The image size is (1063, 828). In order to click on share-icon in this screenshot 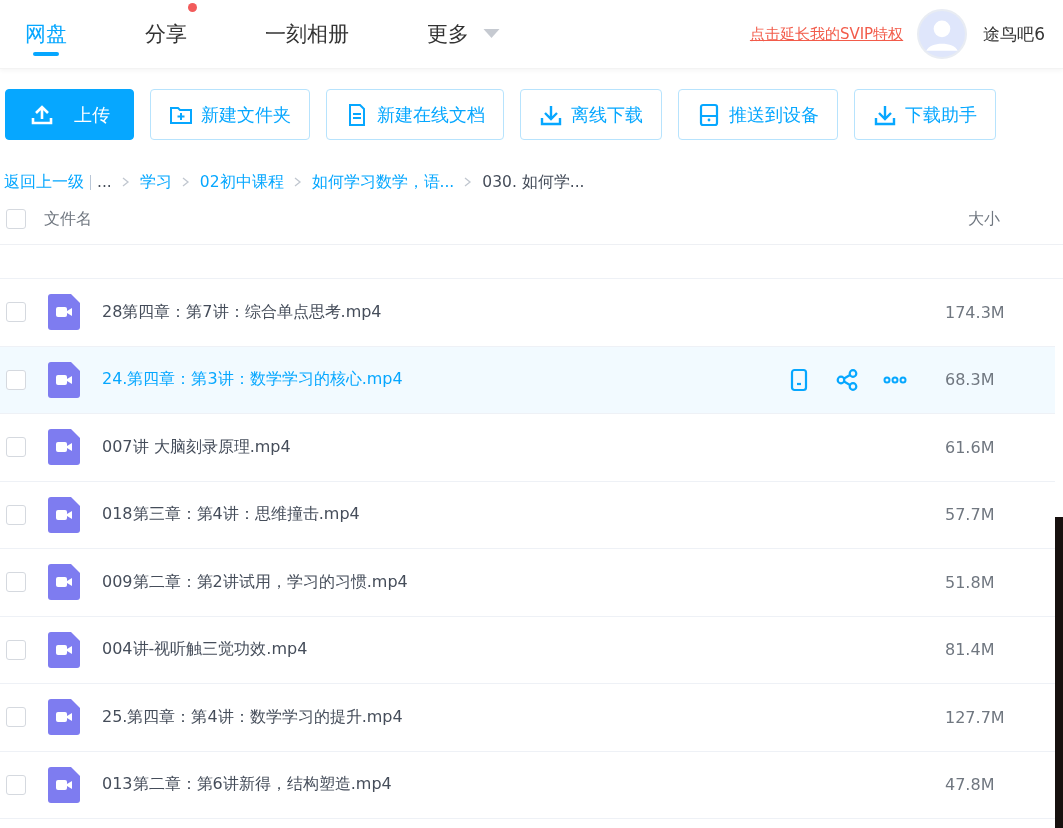, I will do `click(847, 379)`.